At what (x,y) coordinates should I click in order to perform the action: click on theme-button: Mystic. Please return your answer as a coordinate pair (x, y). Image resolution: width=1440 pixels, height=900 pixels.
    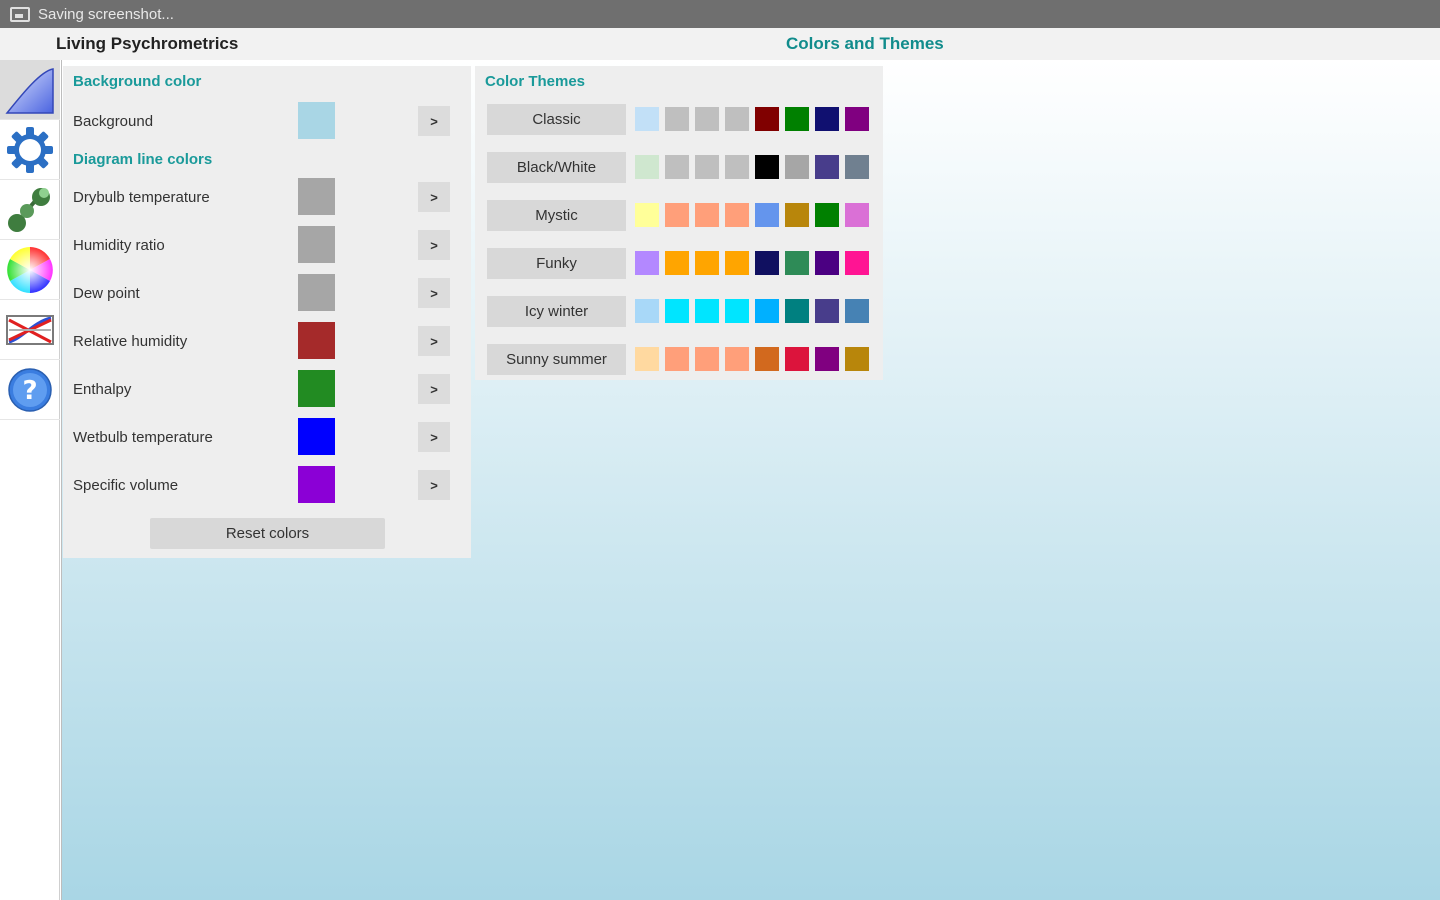
    Looking at the image, I should click on (556, 215).